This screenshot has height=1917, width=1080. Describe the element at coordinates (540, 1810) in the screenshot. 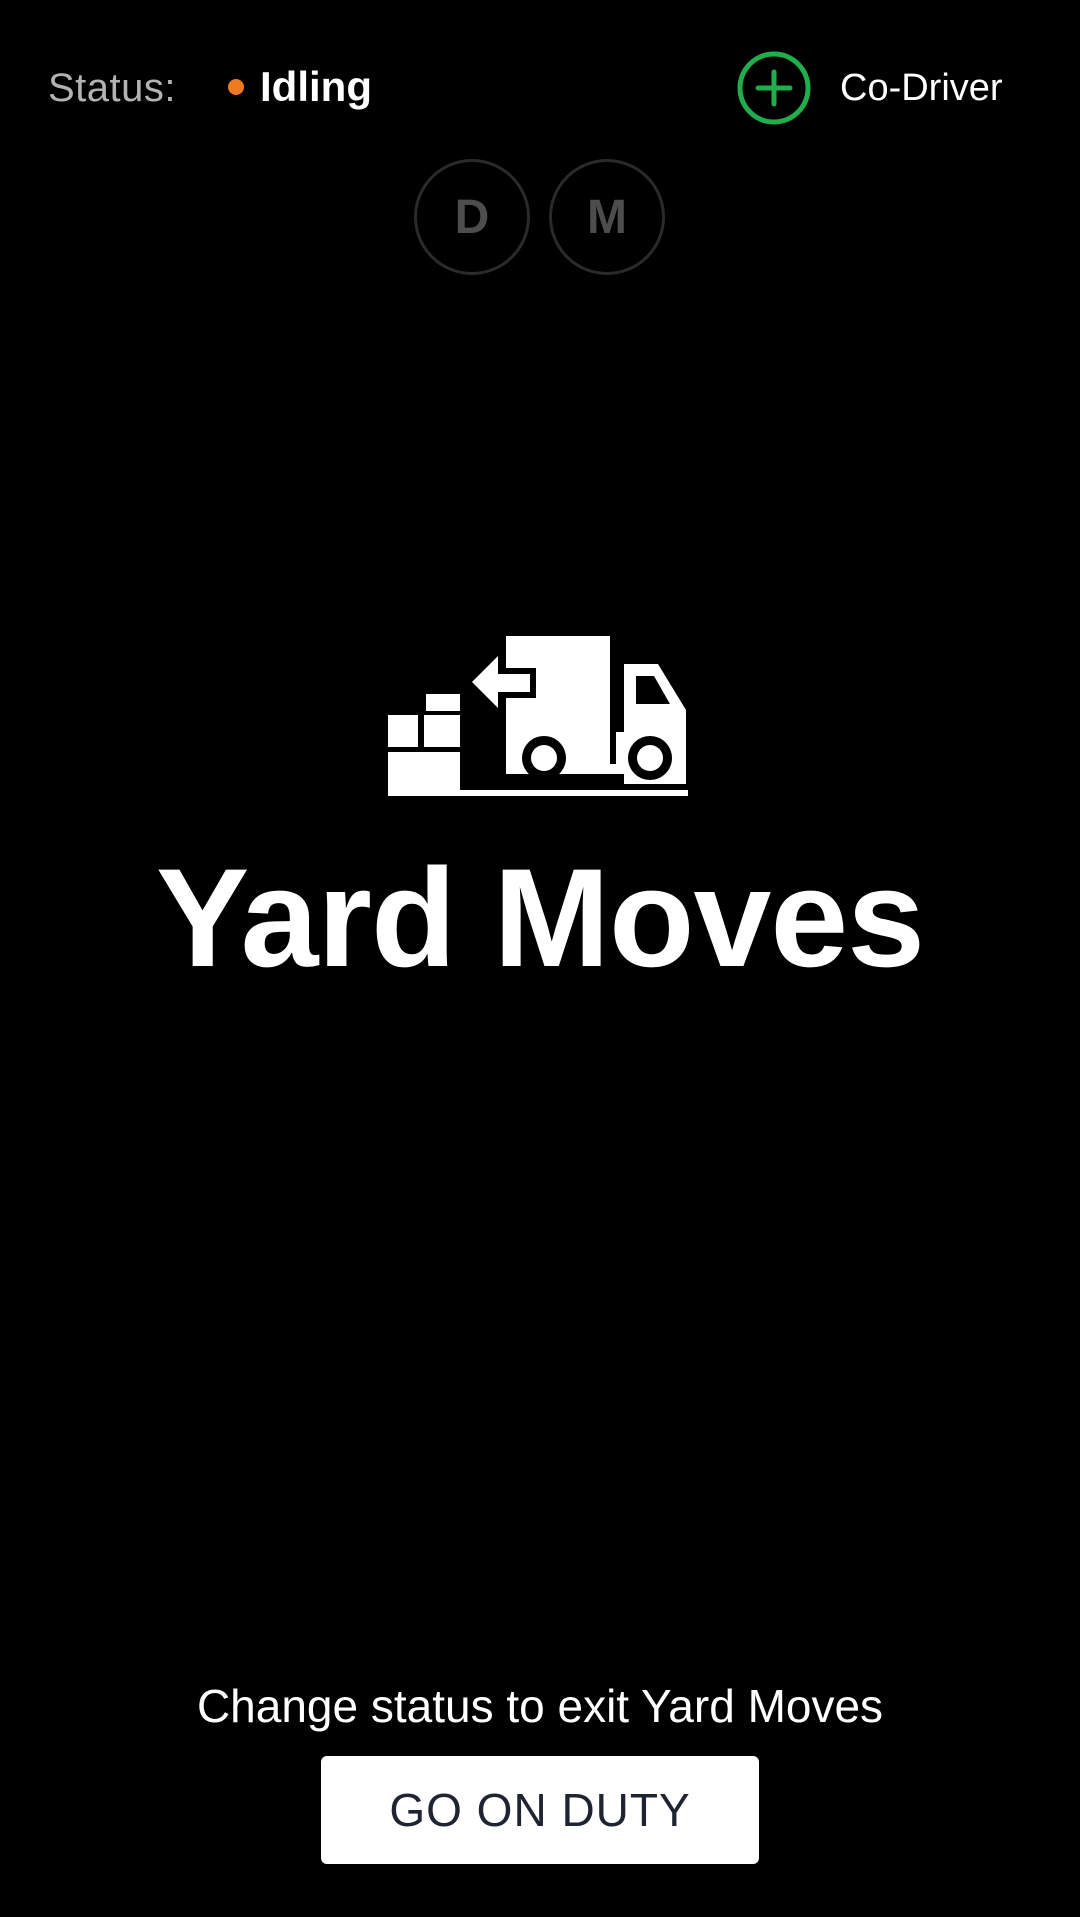

I see `go-on-duty-button: GO ON DUTY` at that location.